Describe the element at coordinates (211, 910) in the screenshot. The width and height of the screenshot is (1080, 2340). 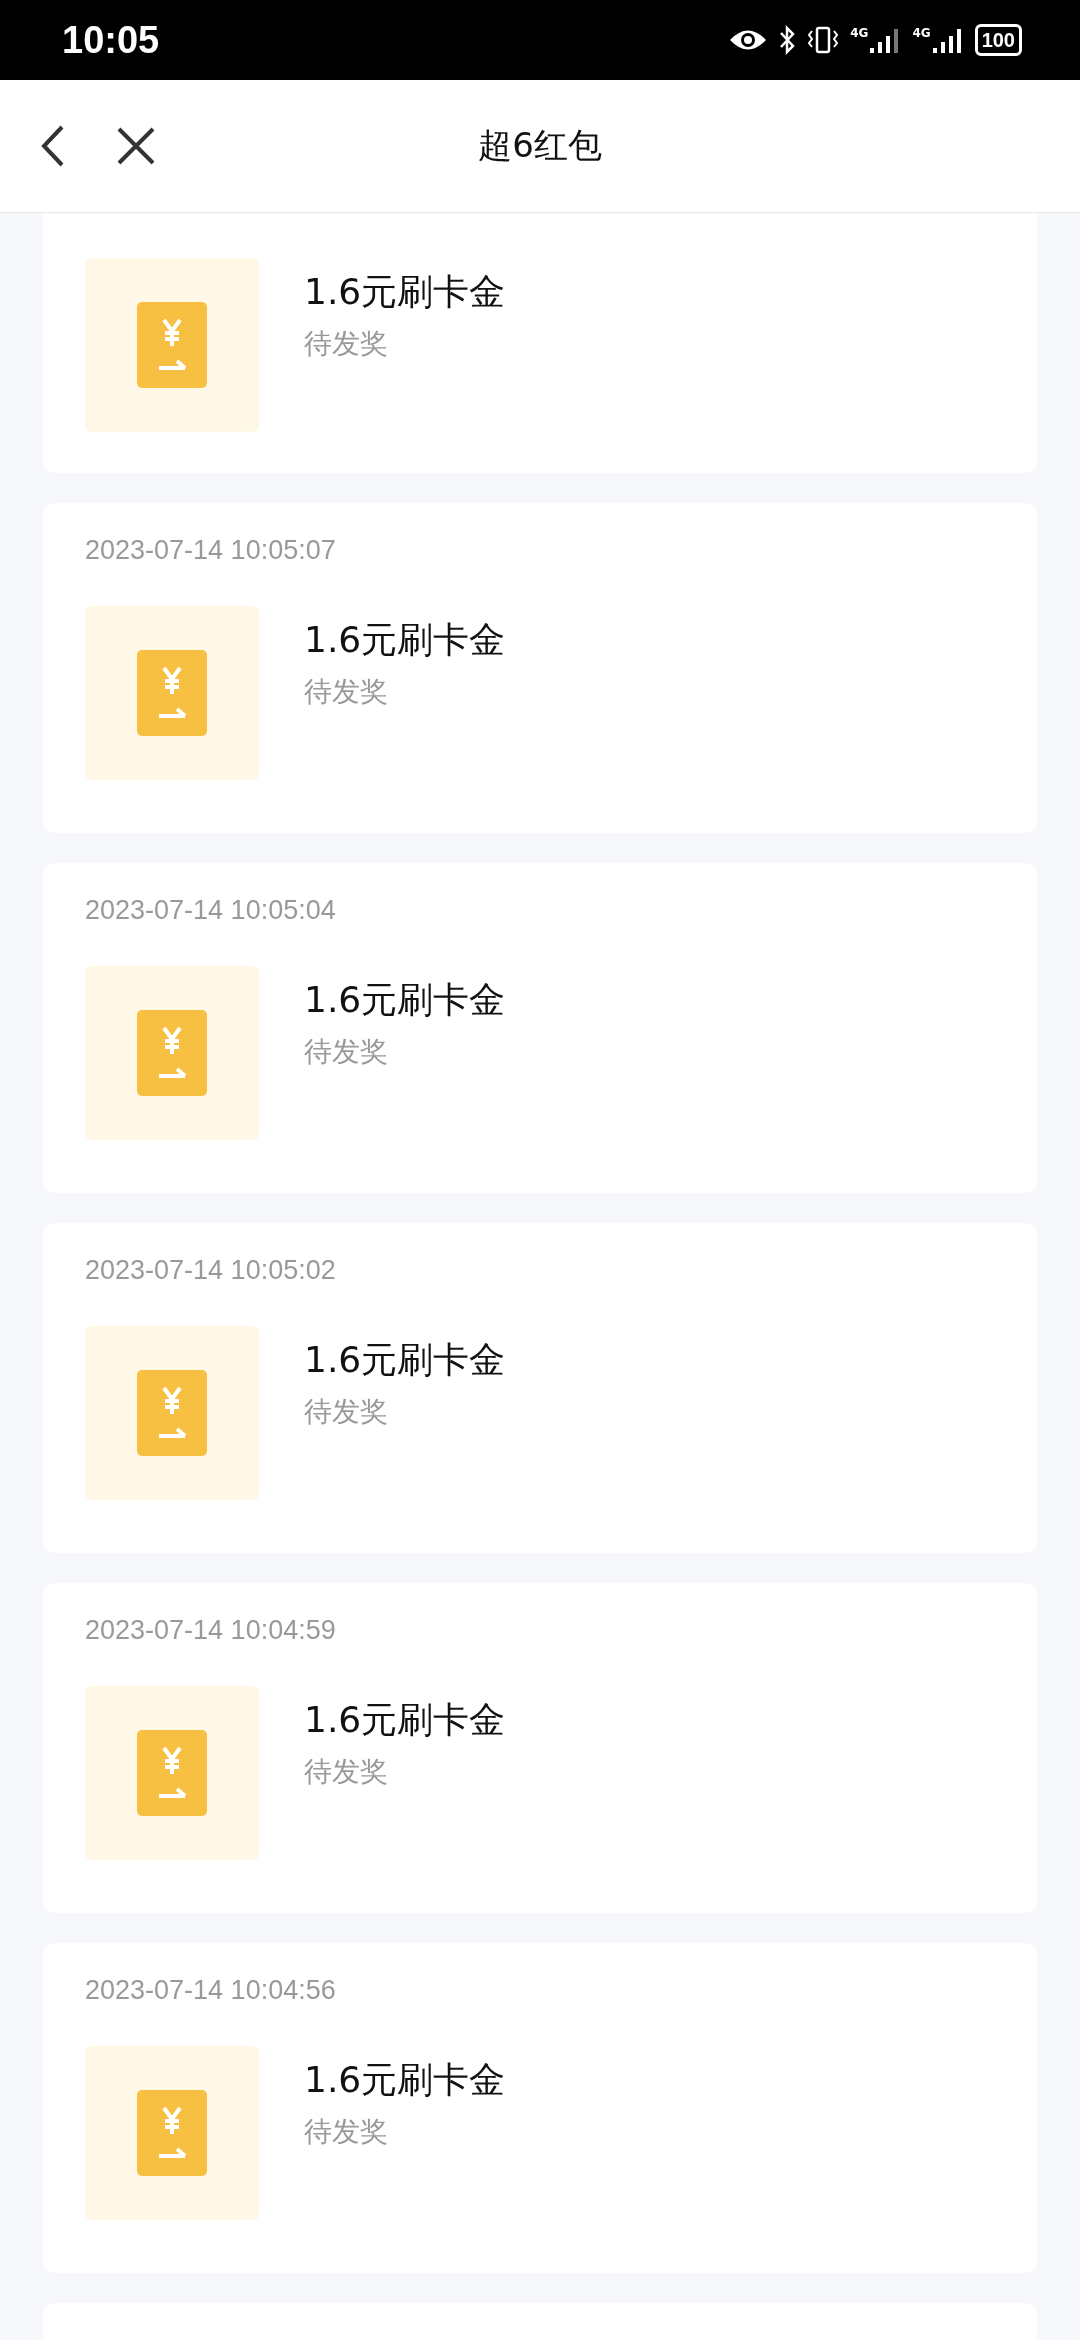
I see `record-date: 2023-07-14 10:05:04` at that location.